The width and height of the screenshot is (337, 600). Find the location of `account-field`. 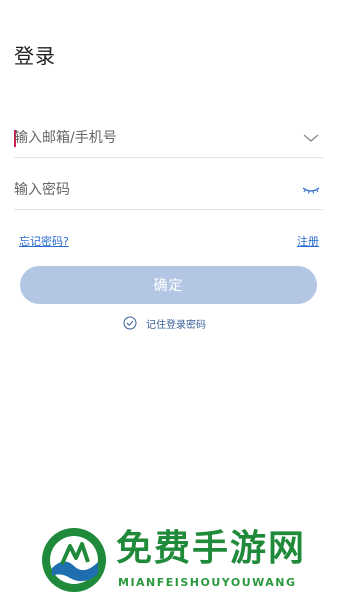

account-field is located at coordinates (168, 138).